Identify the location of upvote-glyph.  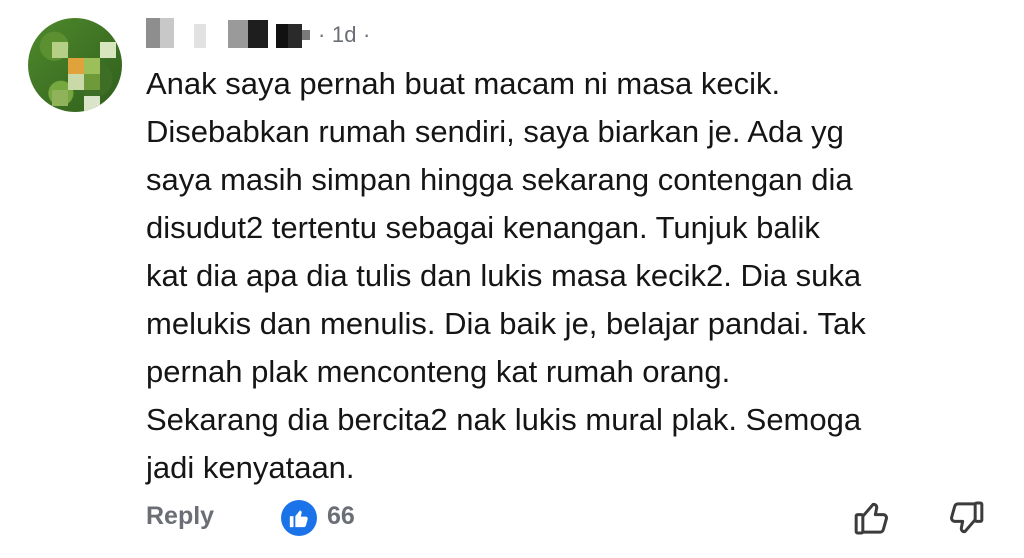
(871, 518).